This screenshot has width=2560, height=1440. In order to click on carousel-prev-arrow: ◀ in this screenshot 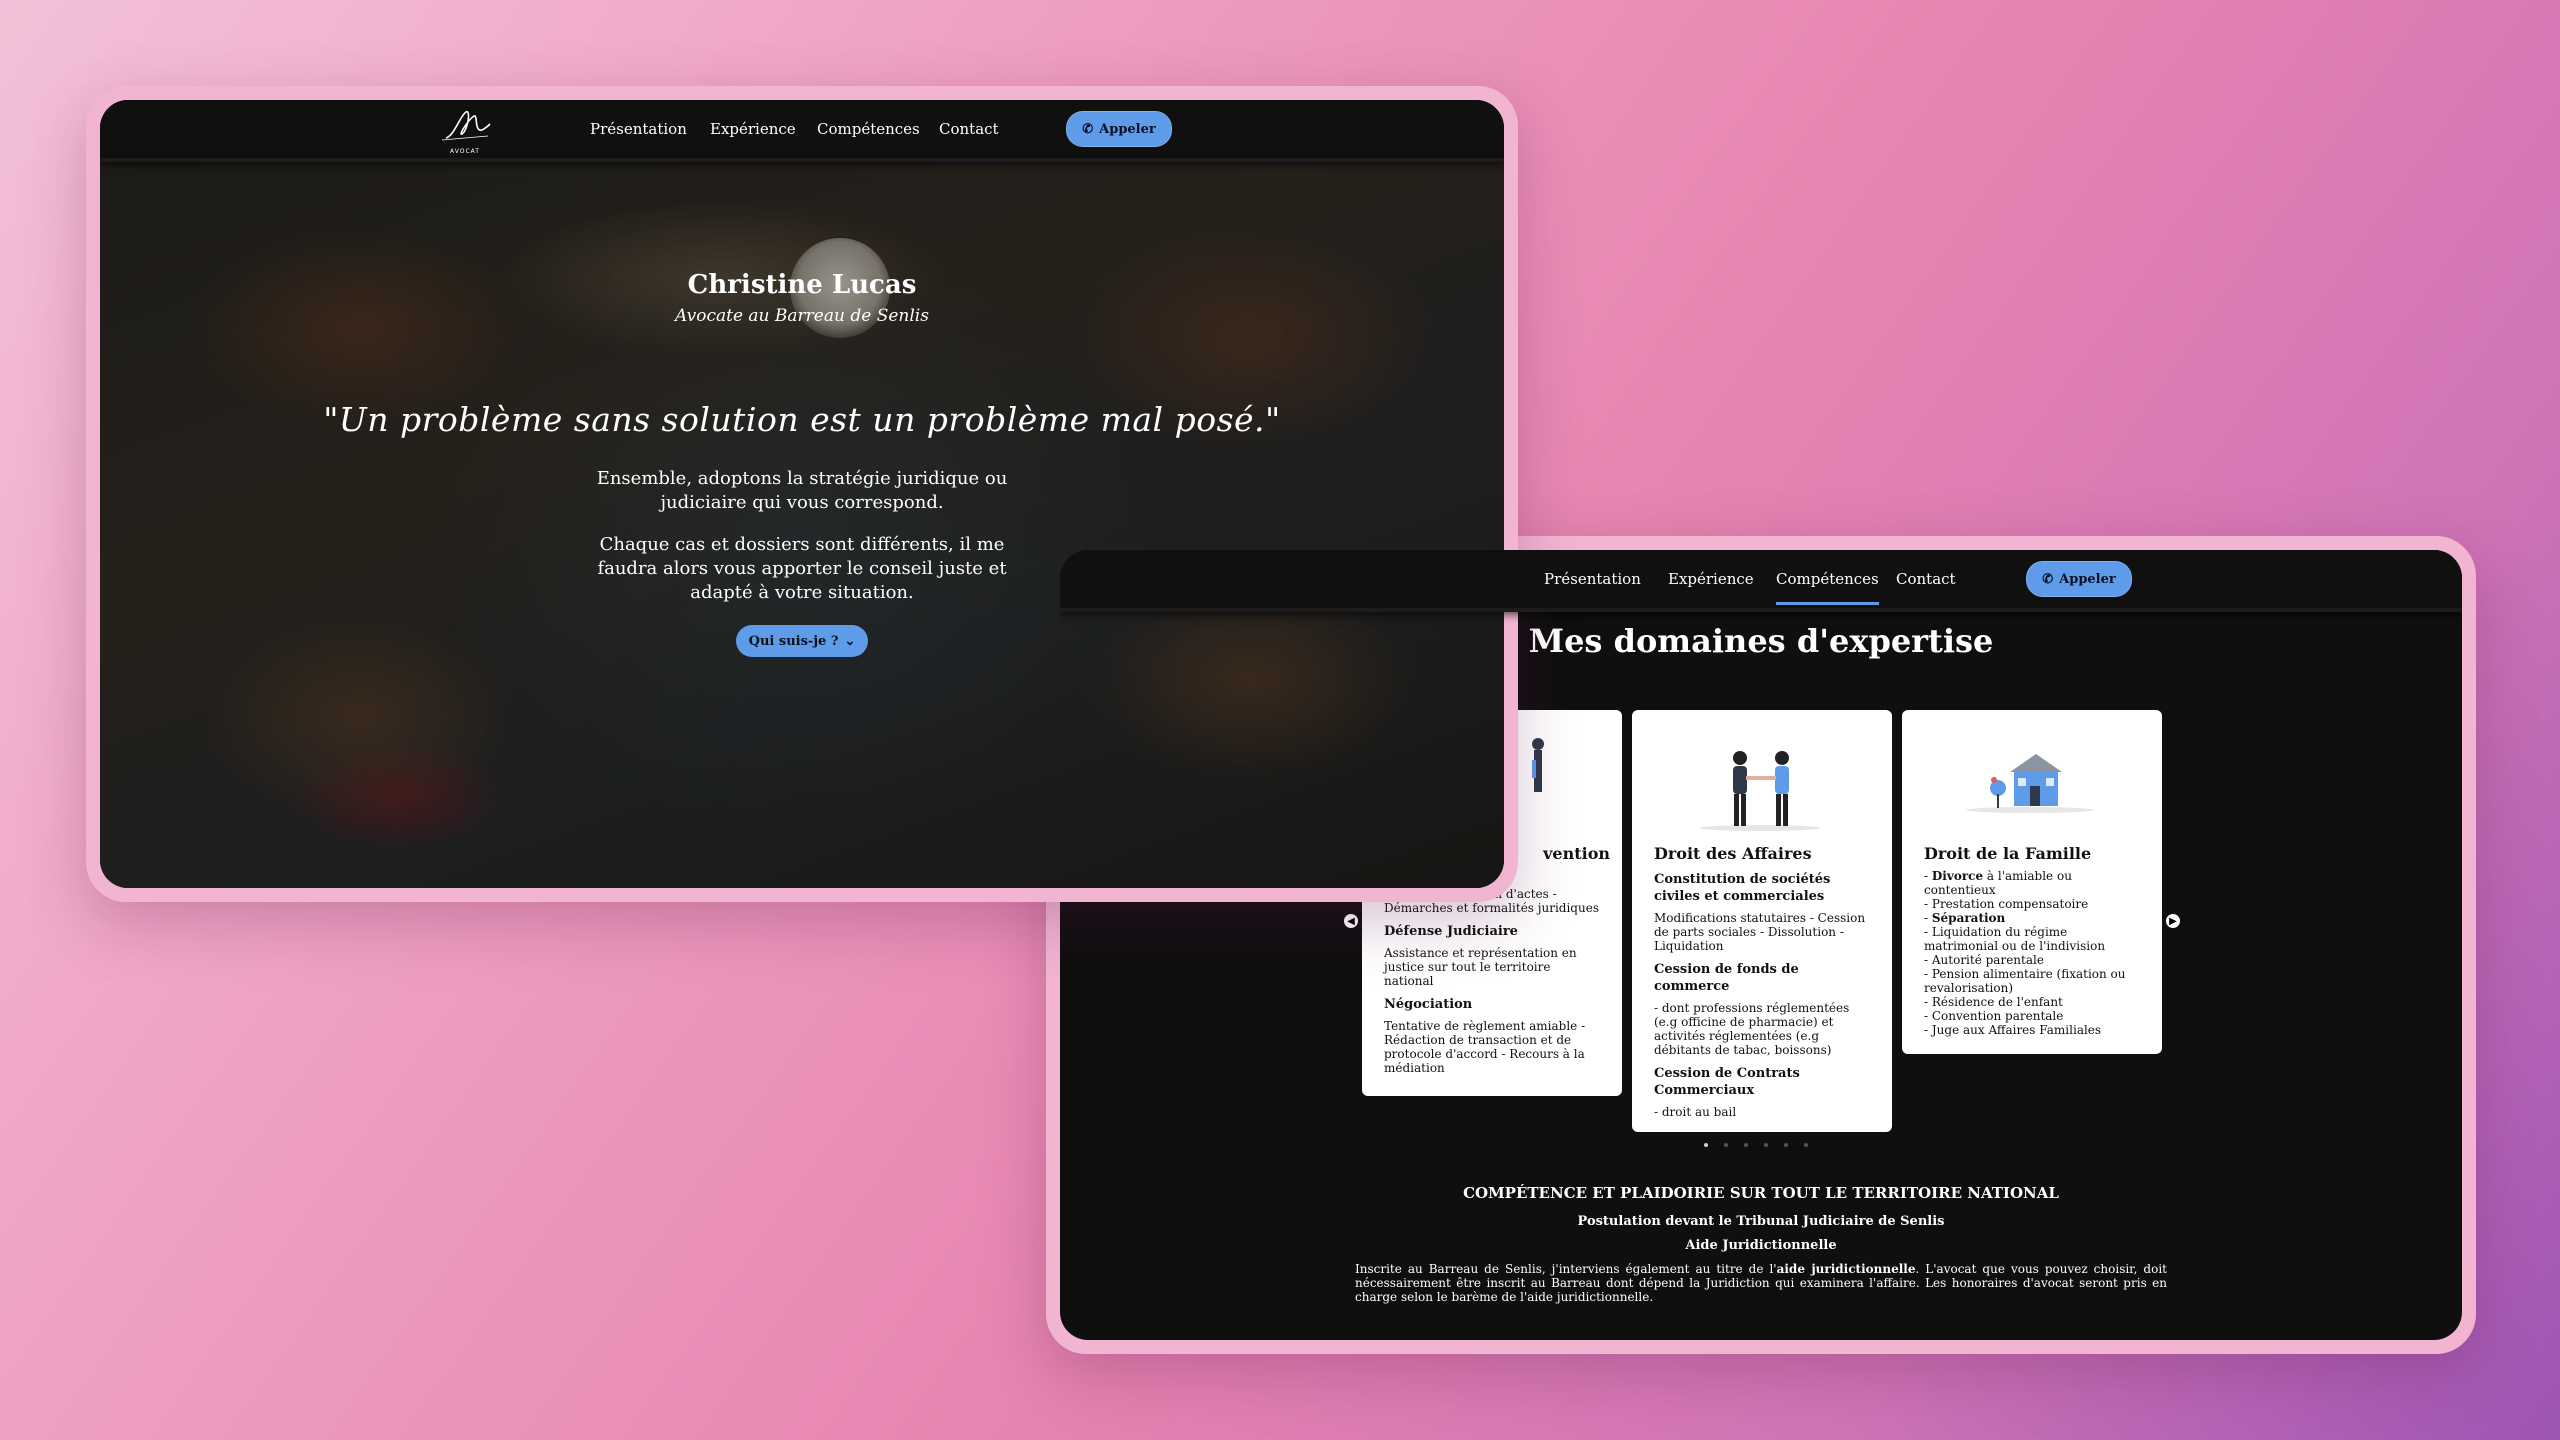, I will do `click(1351, 921)`.